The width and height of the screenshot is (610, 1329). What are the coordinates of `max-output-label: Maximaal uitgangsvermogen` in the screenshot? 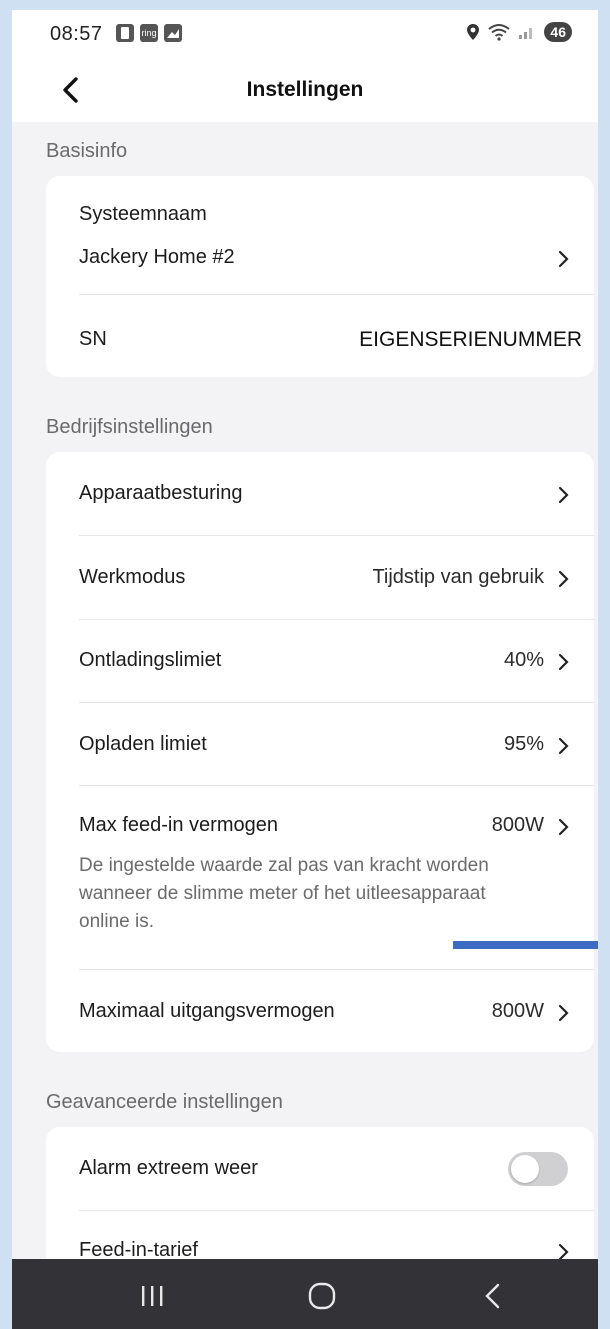 It's located at (207, 1011).